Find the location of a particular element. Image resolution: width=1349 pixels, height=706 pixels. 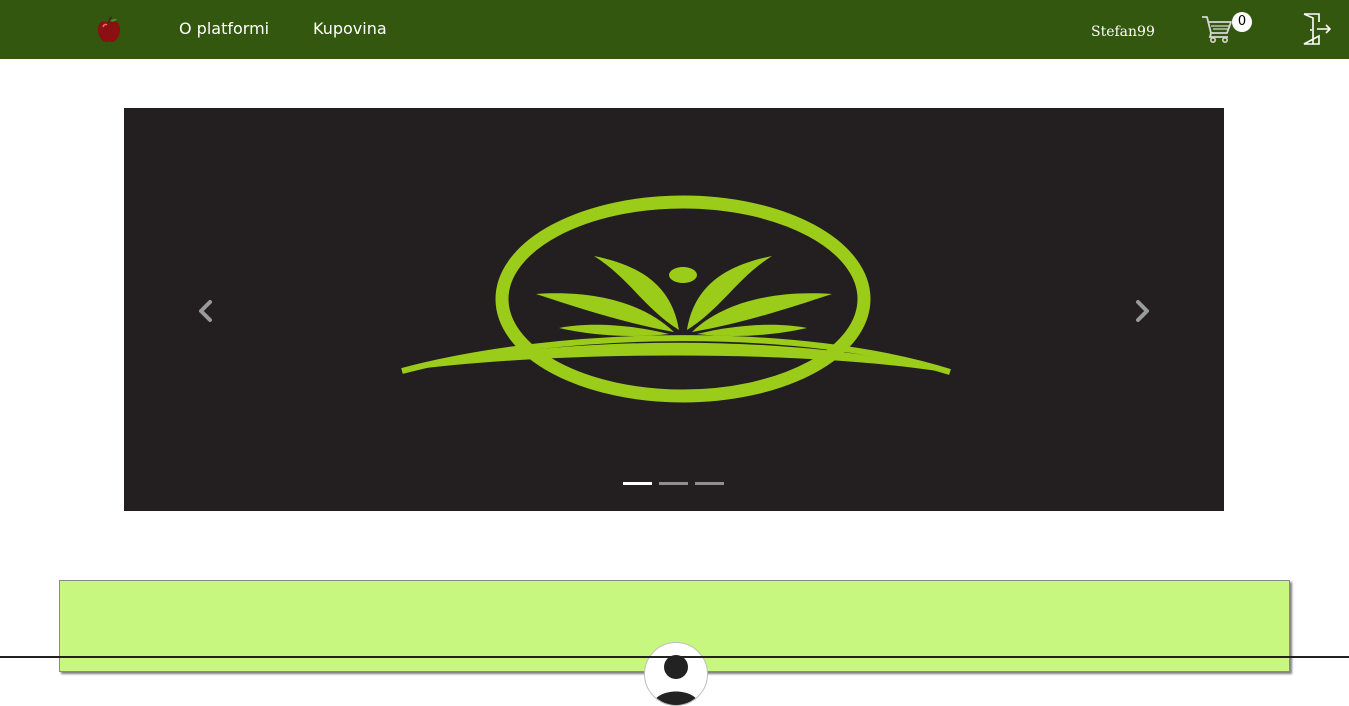

nav-link-shopping: Kupovina is located at coordinates (350, 28).